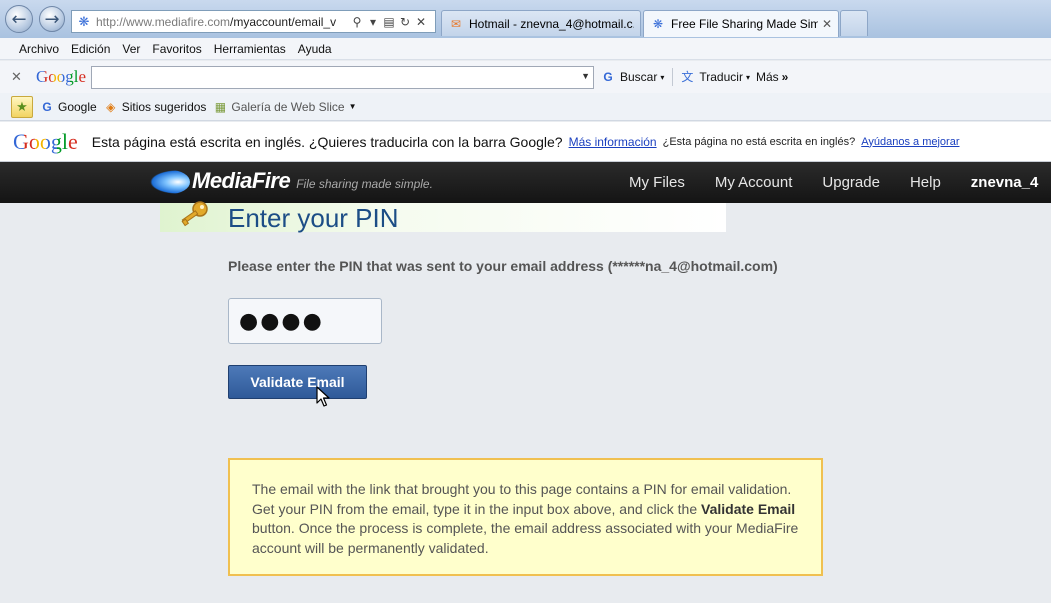  Describe the element at coordinates (585, 76) in the screenshot. I see `dropdown-arrow-icon: ▼` at that location.